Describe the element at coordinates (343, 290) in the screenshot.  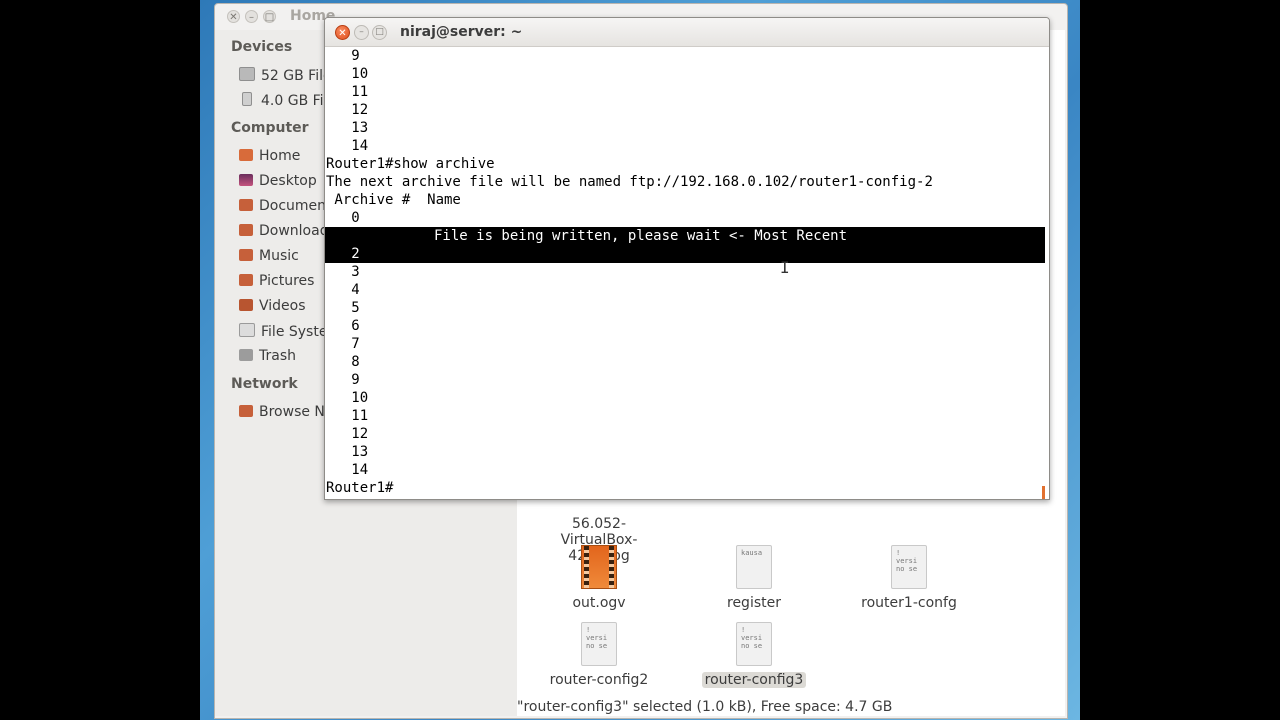
I see `terminal-line: 4` at that location.